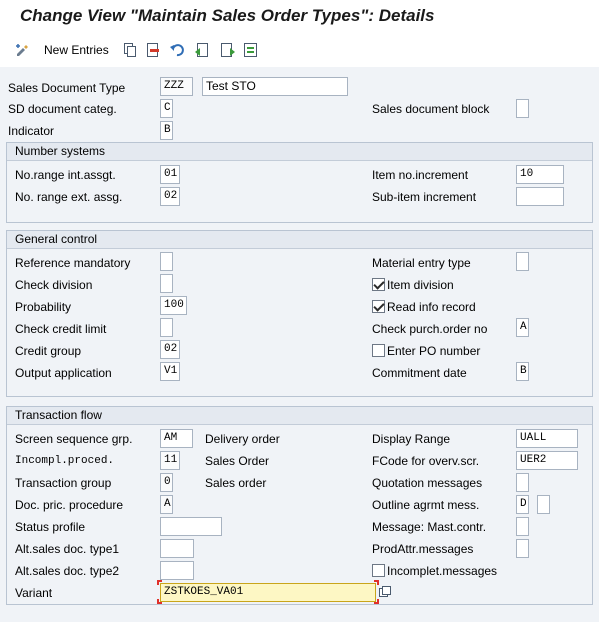 This screenshot has height=622, width=599. I want to click on status-profile-label: Status profile, so click(50, 527).